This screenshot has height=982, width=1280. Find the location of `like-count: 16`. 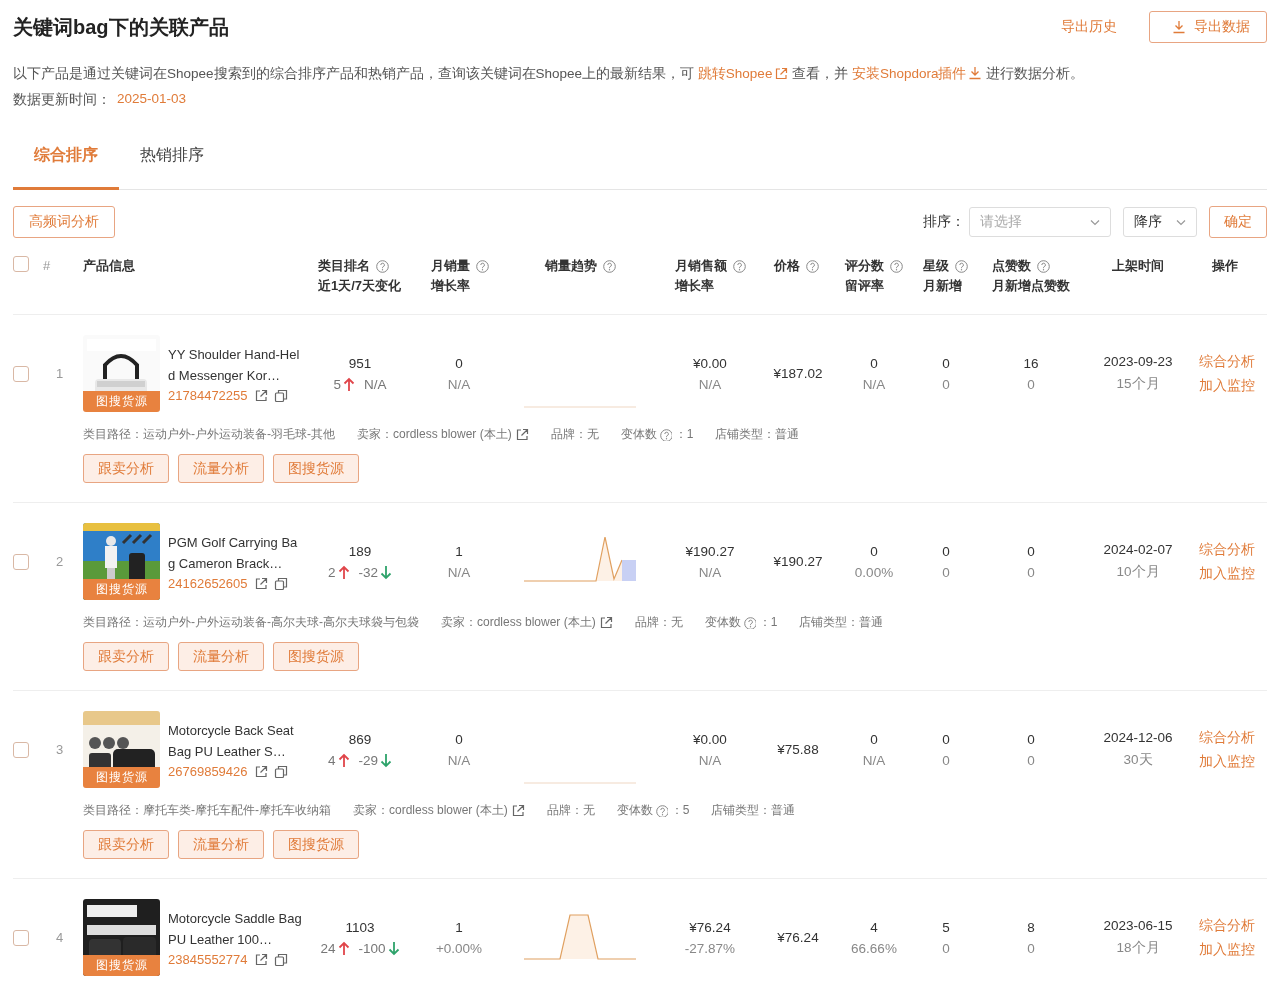

like-count: 16 is located at coordinates (1031, 363).